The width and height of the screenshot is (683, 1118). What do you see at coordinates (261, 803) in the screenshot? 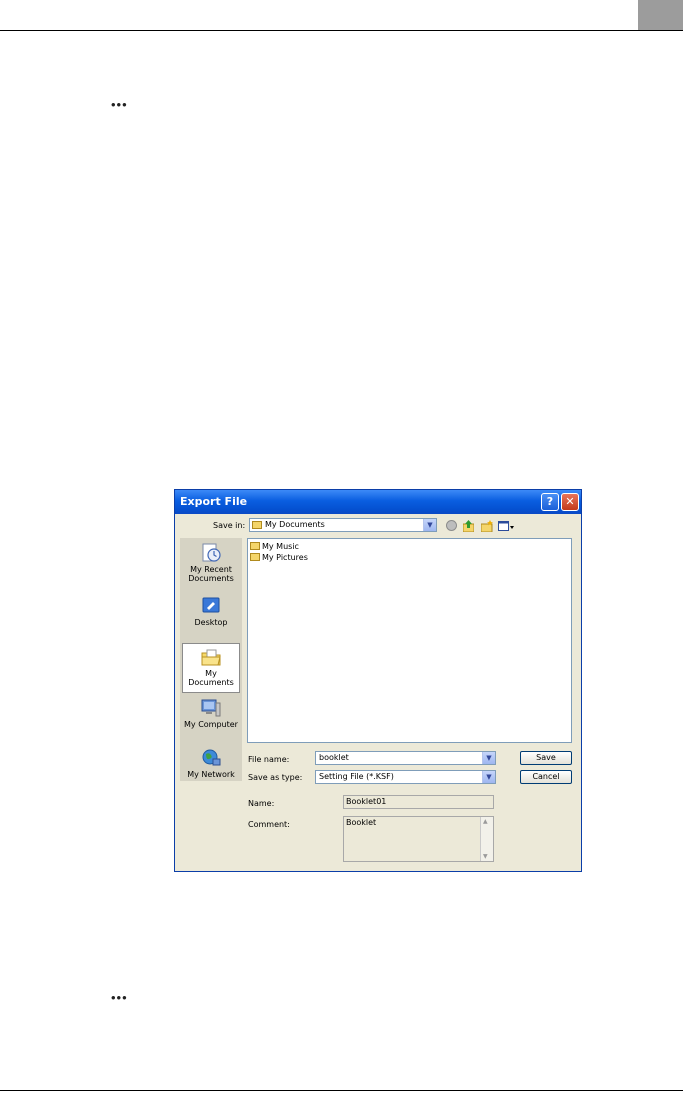
I see `name-label: Name:` at bounding box center [261, 803].